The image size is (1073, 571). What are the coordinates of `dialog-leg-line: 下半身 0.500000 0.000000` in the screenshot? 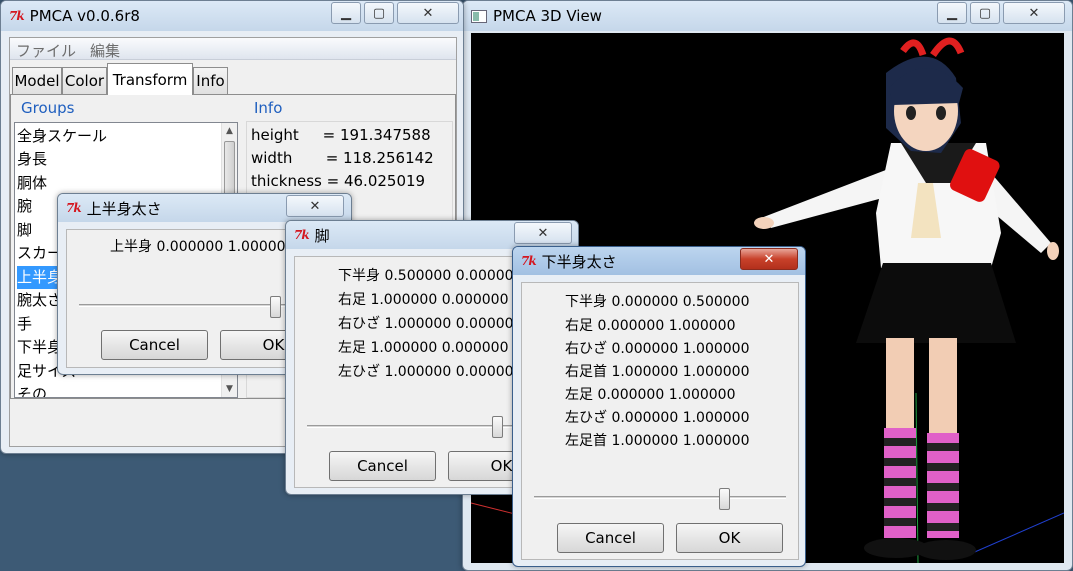 It's located at (430, 276).